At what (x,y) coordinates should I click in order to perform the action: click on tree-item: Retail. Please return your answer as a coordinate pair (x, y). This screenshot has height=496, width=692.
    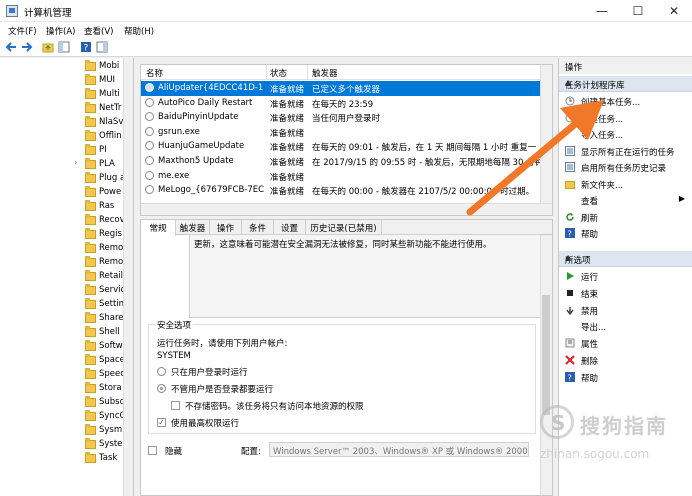
    Looking at the image, I should click on (62, 277).